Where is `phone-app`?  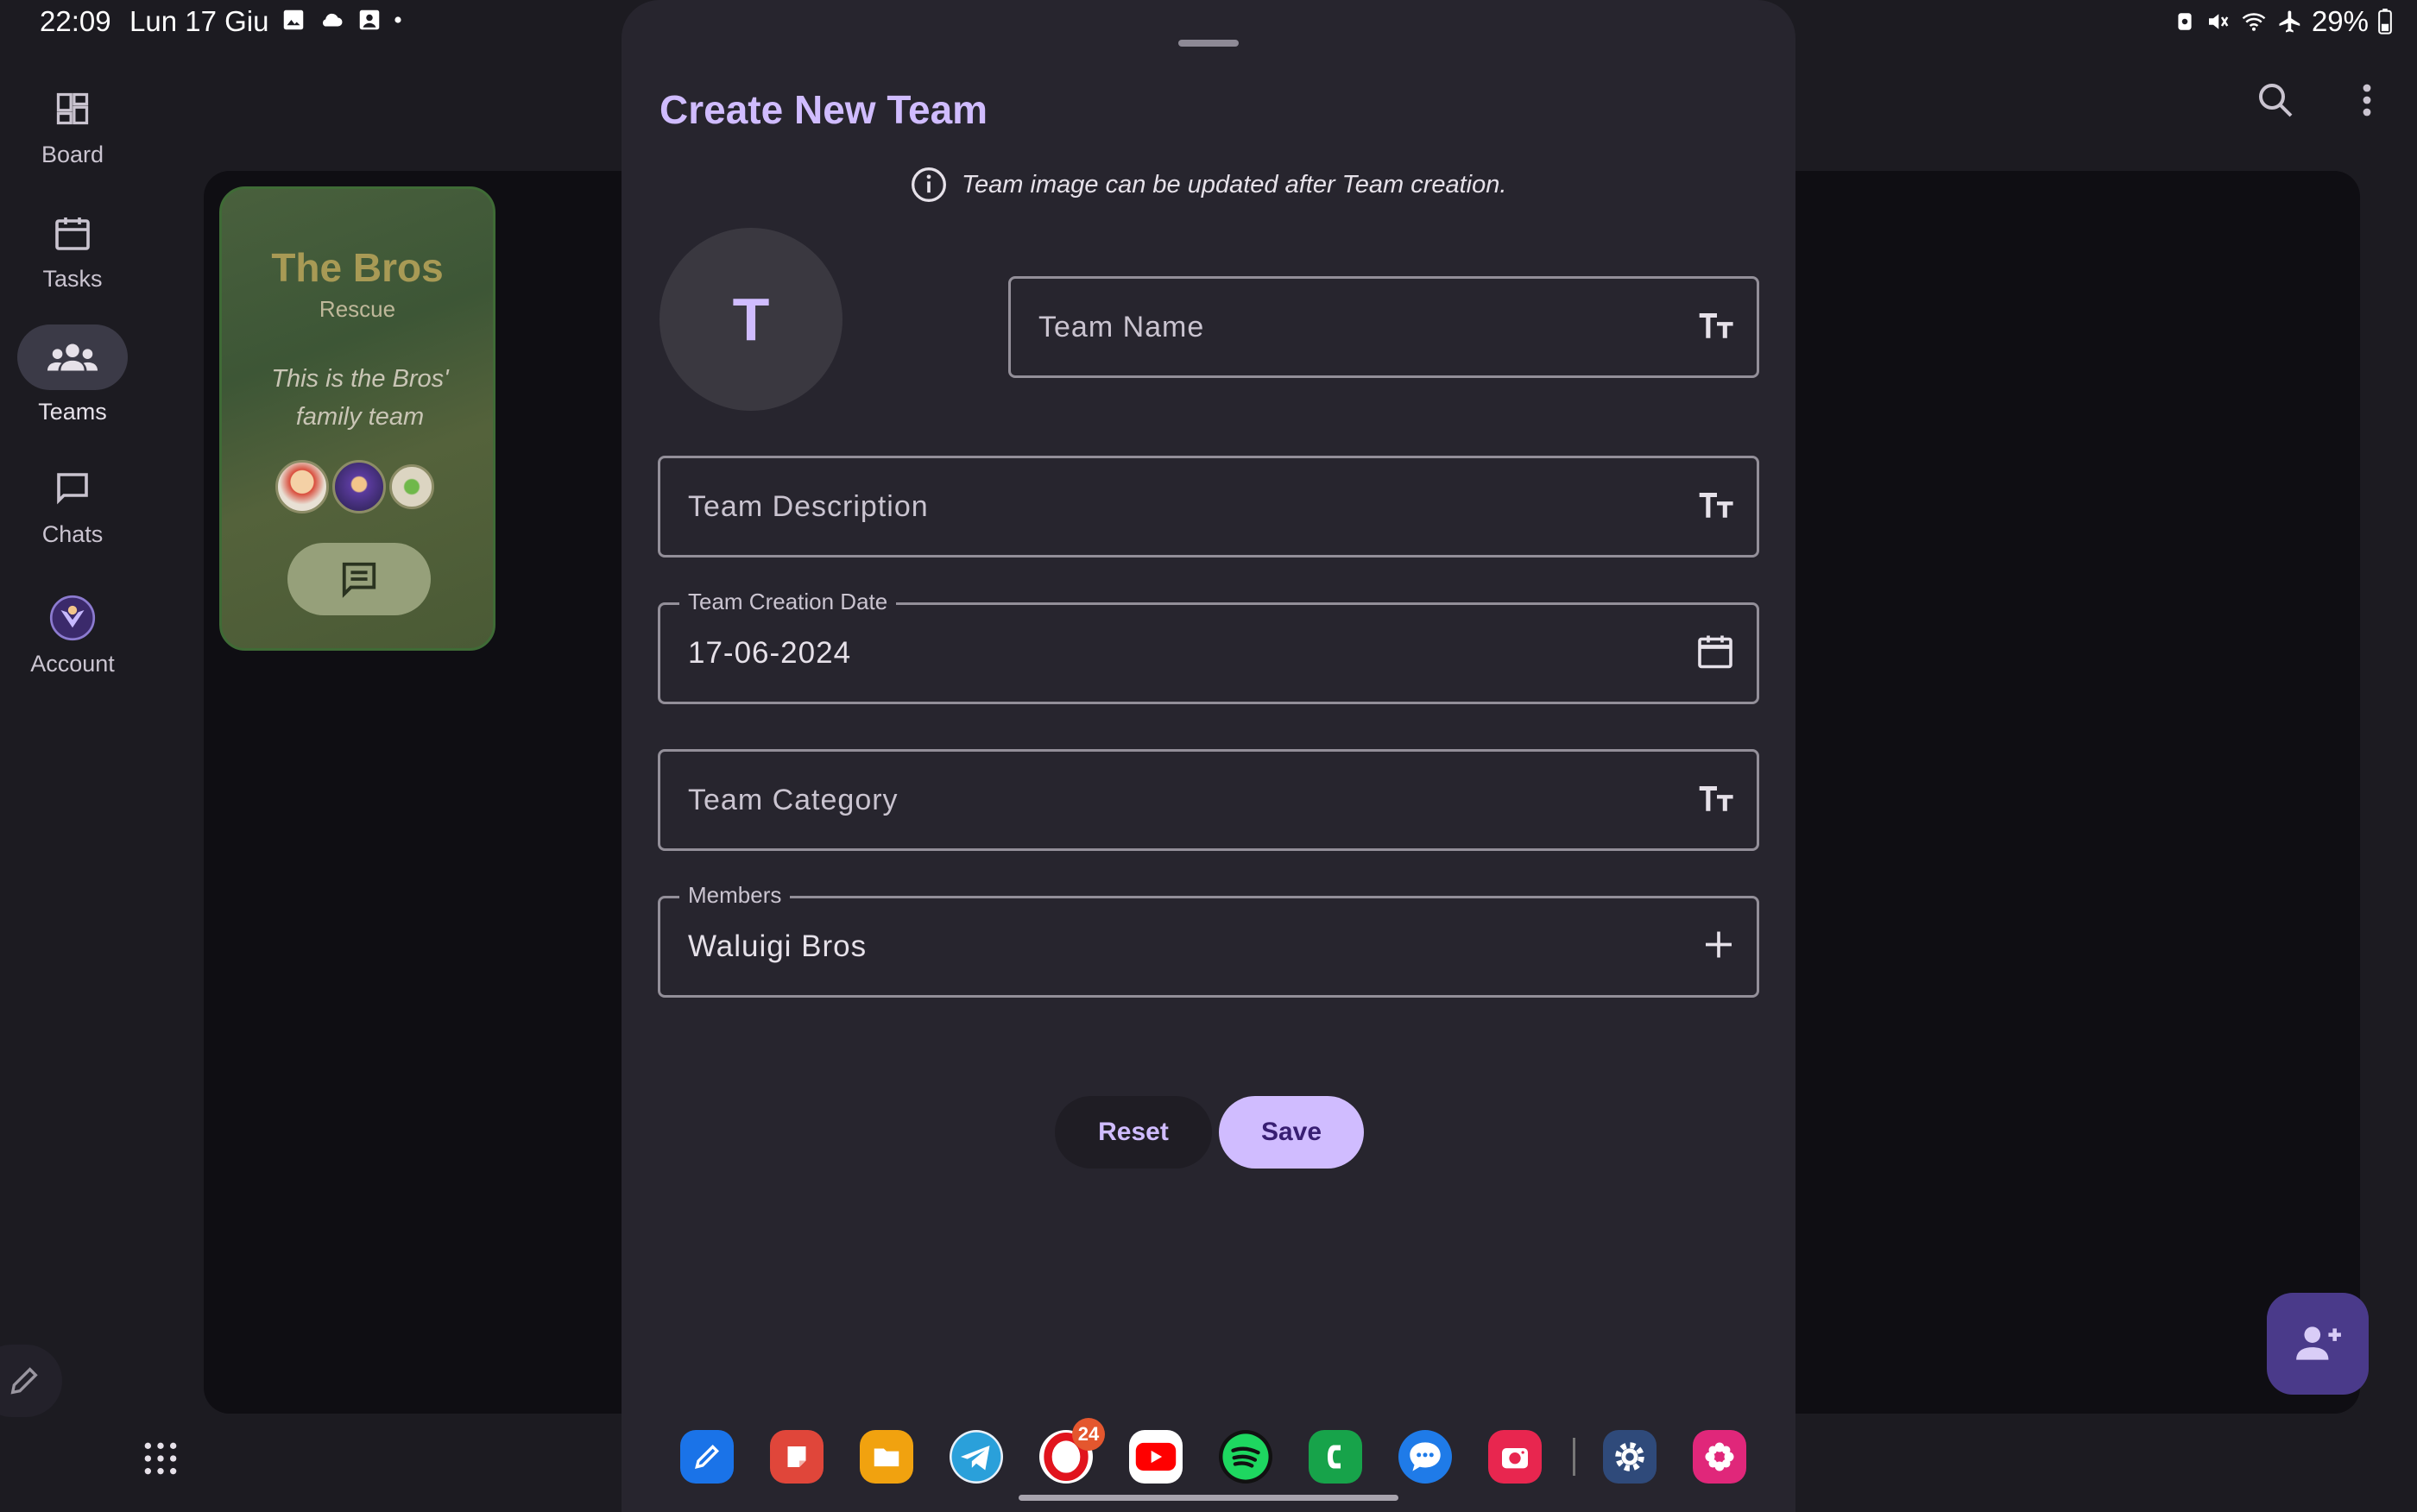
phone-app is located at coordinates (1335, 1457).